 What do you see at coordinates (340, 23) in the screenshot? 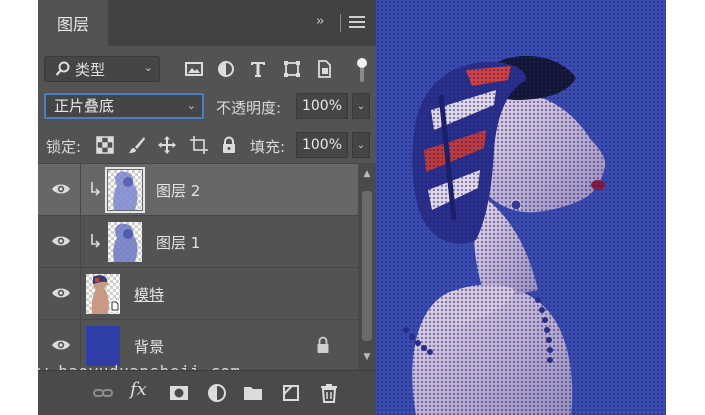
I see `tab-divider` at bounding box center [340, 23].